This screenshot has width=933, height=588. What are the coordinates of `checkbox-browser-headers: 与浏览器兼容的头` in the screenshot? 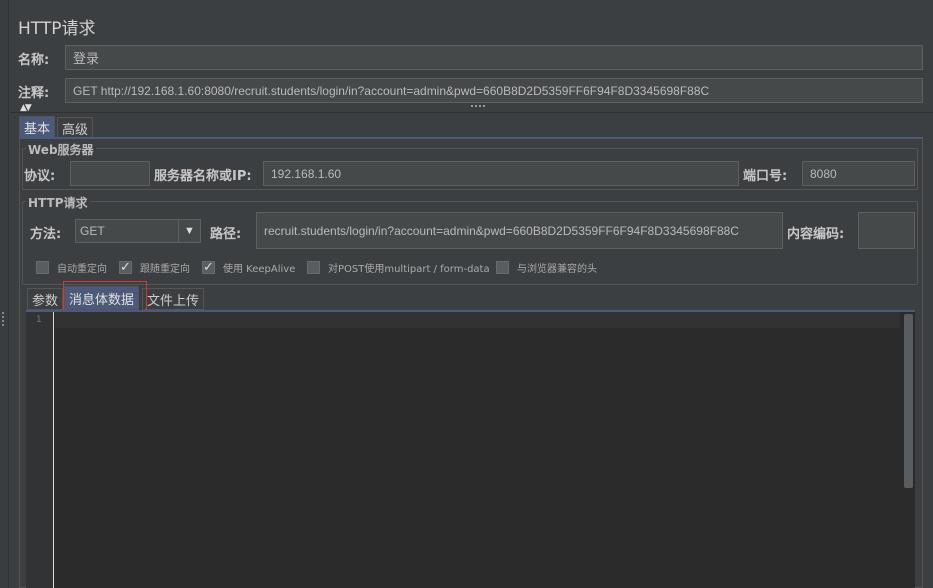 It's located at (546, 267).